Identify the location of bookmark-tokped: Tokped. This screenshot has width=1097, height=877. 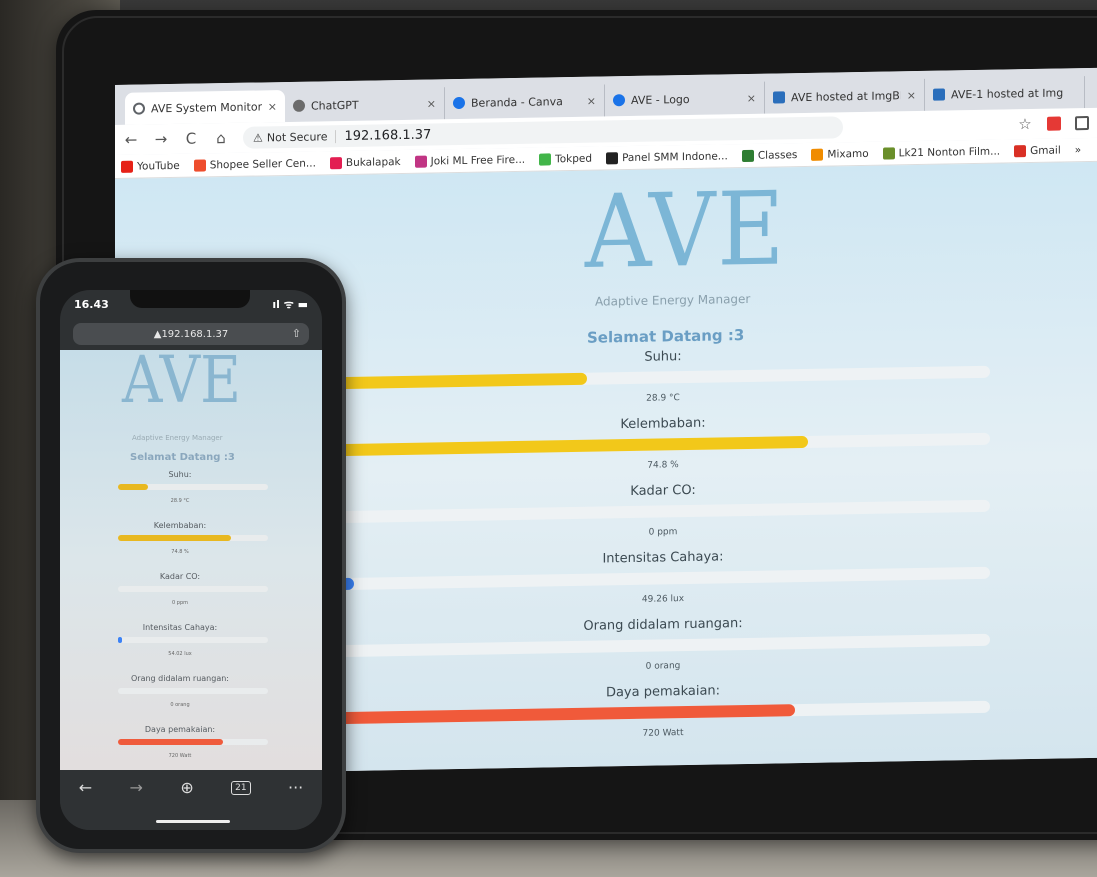
(566, 159).